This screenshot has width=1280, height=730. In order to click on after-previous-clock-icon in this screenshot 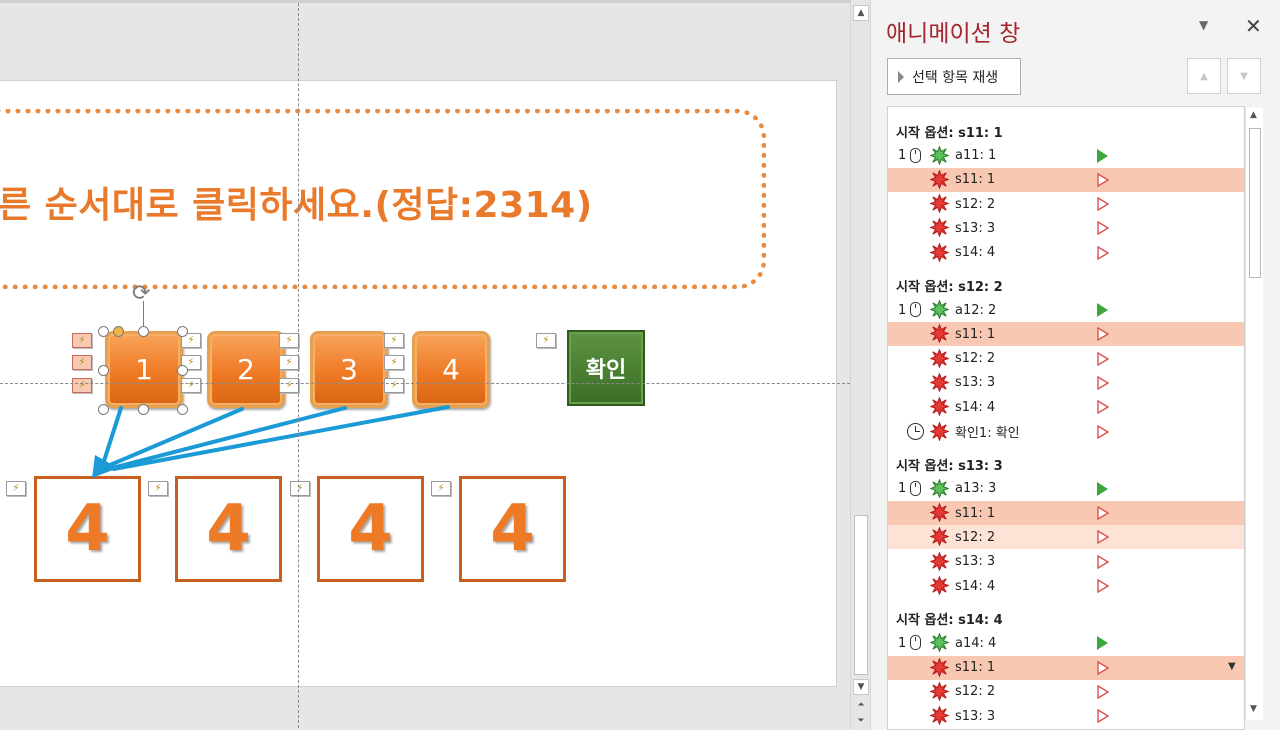, I will do `click(915, 431)`.